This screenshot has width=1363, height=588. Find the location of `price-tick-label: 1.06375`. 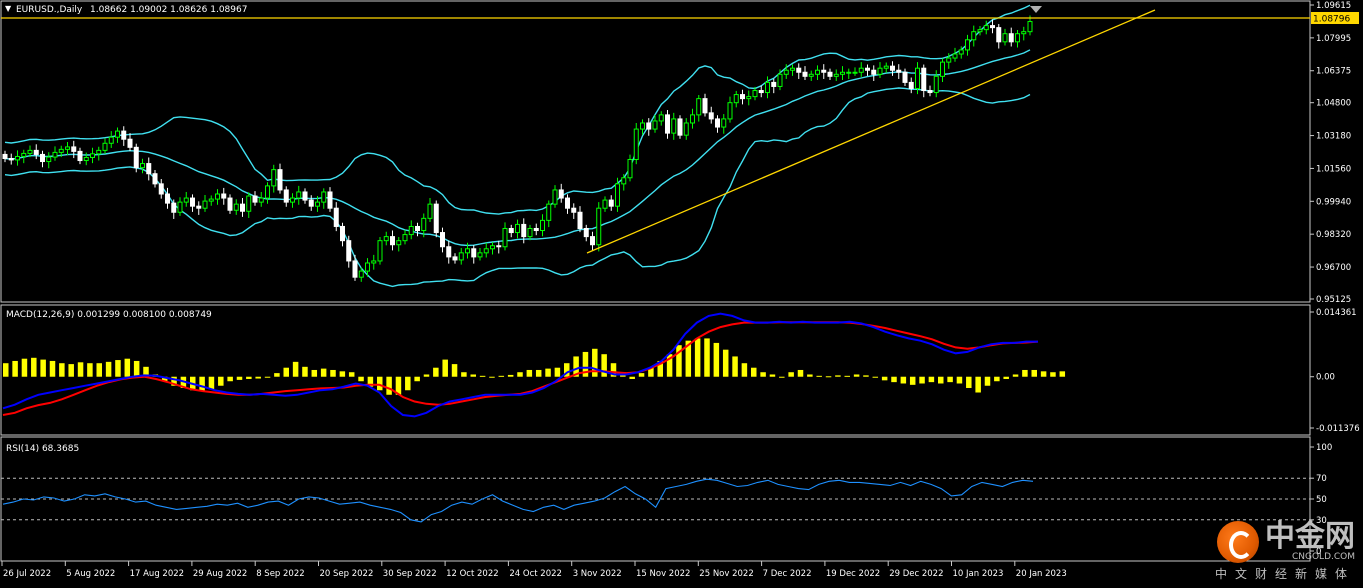

price-tick-label: 1.06375 is located at coordinates (1333, 72).